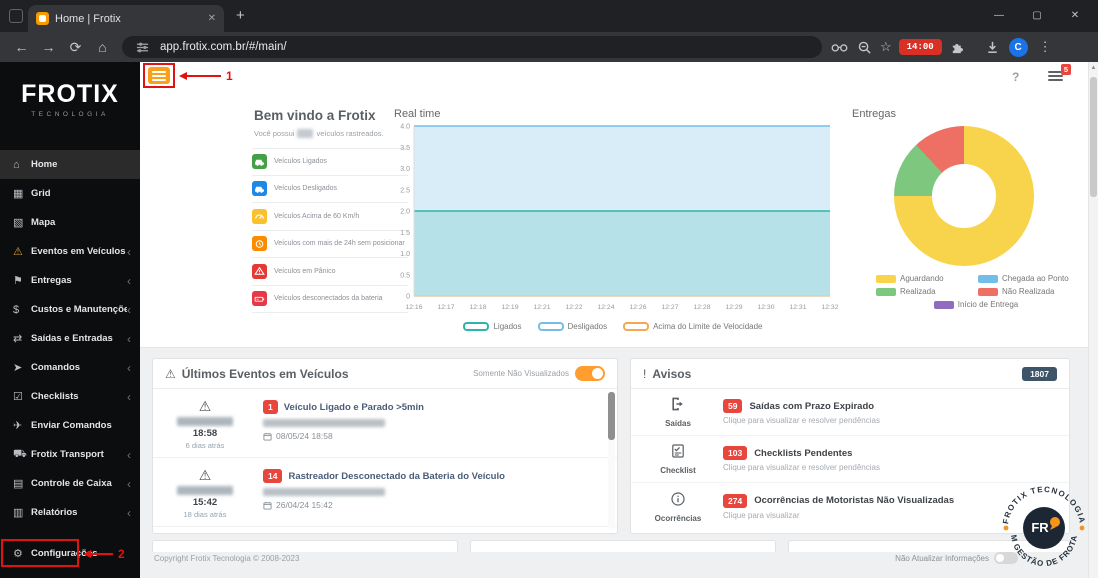 The width and height of the screenshot is (1098, 578). What do you see at coordinates (839, 47) in the screenshot?
I see `glasses-icon` at bounding box center [839, 47].